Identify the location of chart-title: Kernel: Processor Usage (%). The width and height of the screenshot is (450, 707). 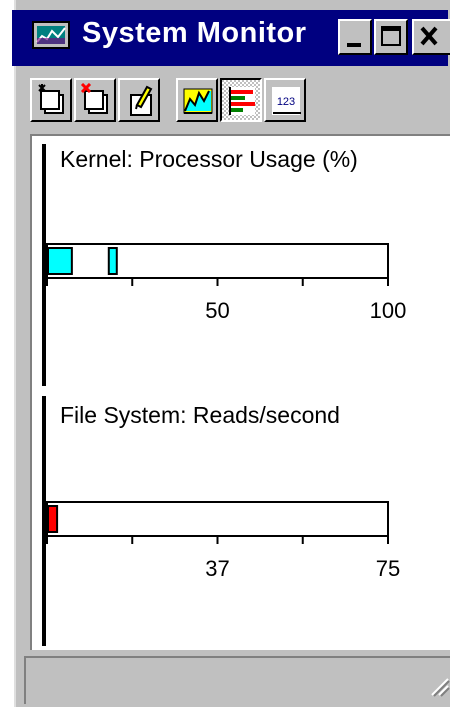
(209, 159).